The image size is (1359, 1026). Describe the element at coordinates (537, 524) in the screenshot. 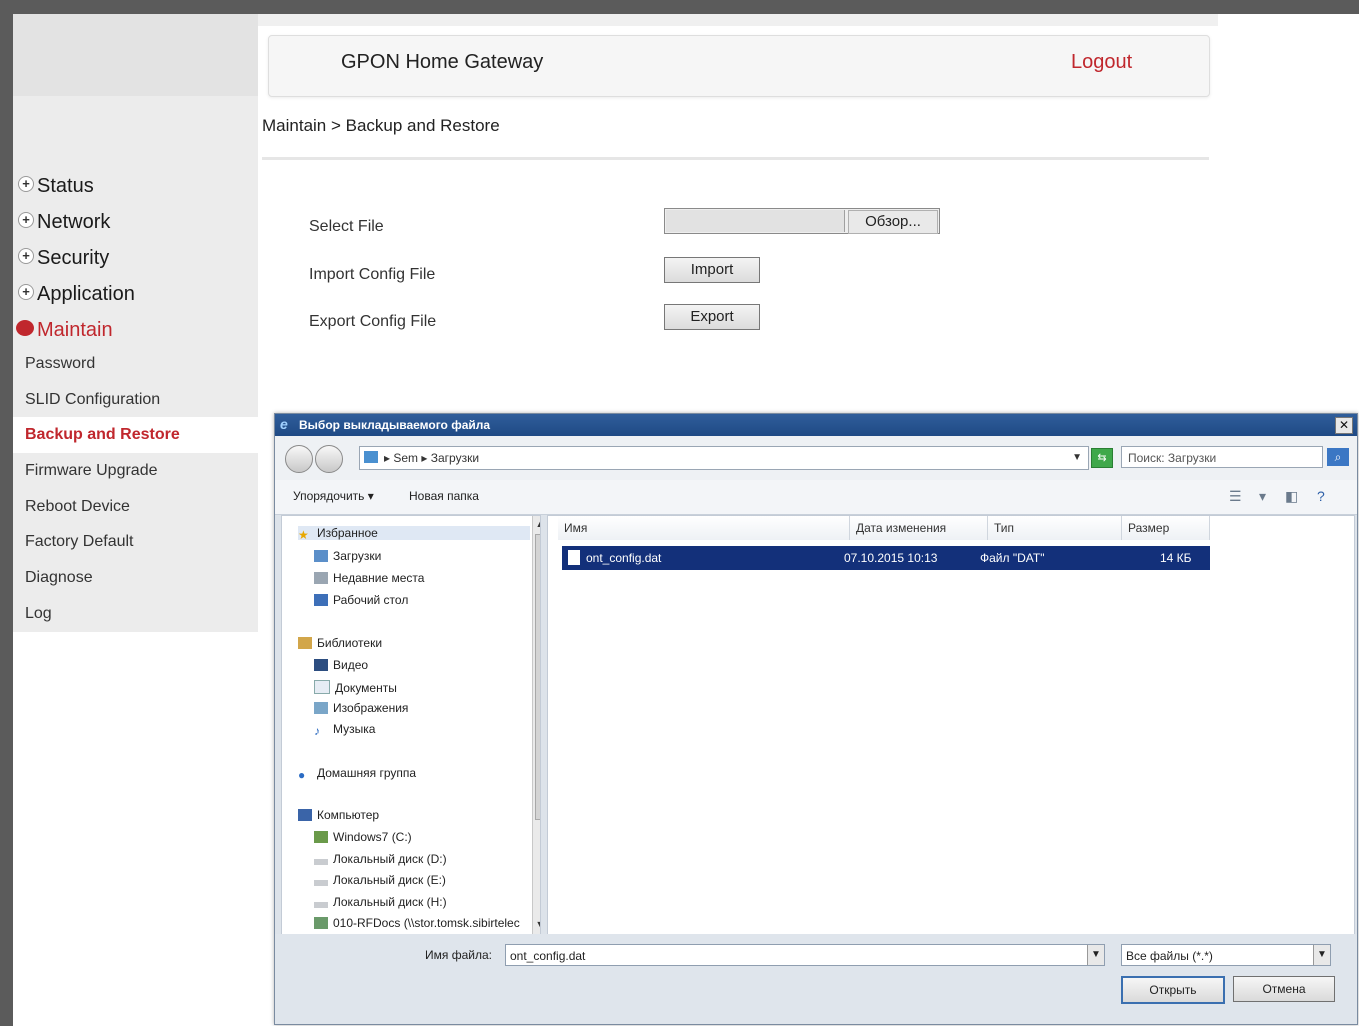

I see `scroll-up-icon: ▲` at that location.